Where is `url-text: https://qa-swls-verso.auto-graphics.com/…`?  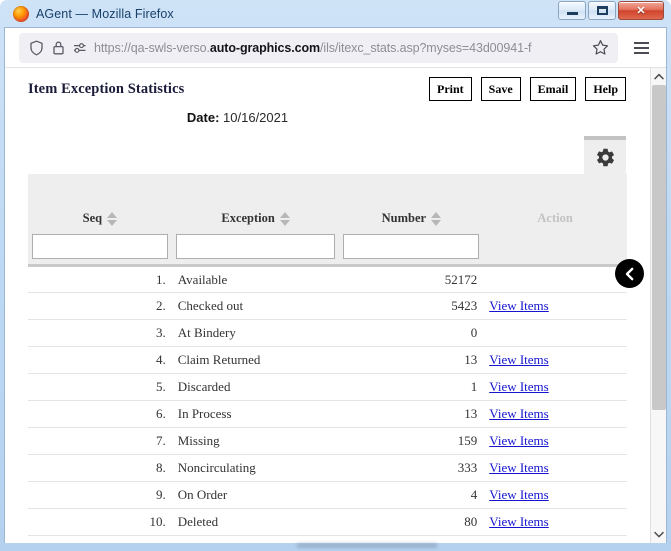
url-text: https://qa-swls-verso.auto-graphics.com/… is located at coordinates (342, 48).